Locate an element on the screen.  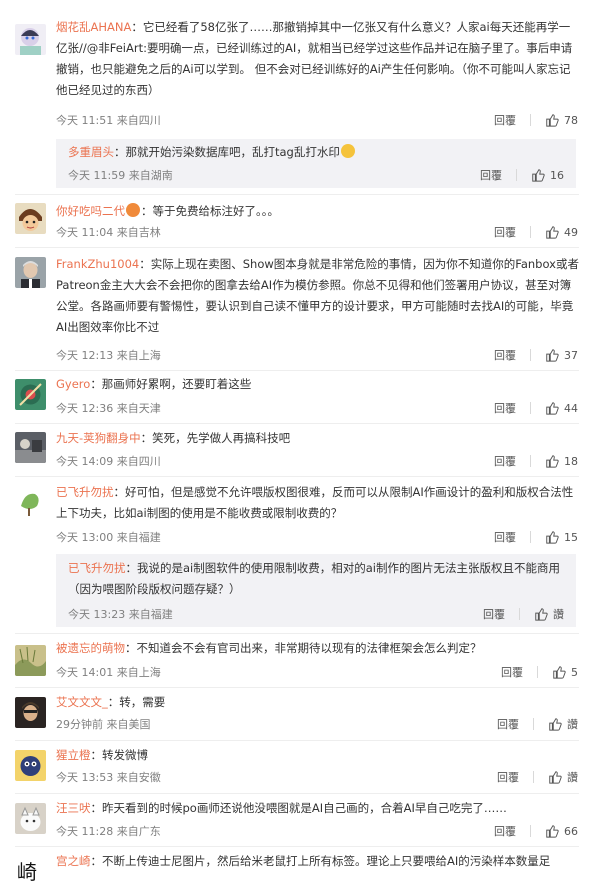
like-button: 44 is located at coordinates (561, 408).